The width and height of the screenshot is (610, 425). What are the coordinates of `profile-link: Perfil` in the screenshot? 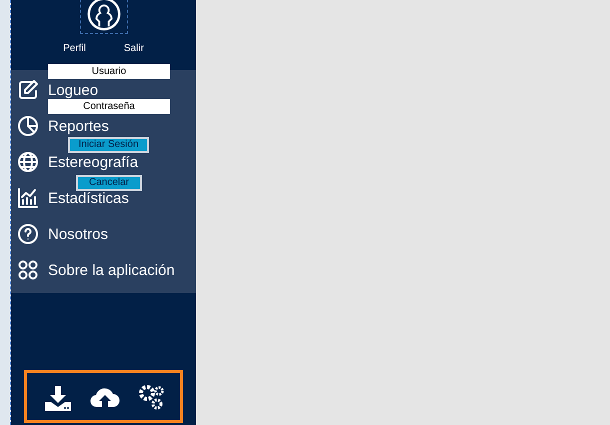 It's located at (74, 48).